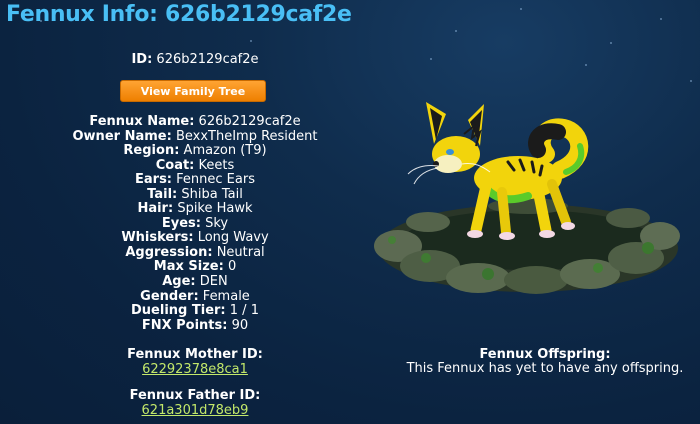 The width and height of the screenshot is (700, 424). What do you see at coordinates (195, 410) in the screenshot?
I see `father-id-link: 621a301d78eb9` at bounding box center [195, 410].